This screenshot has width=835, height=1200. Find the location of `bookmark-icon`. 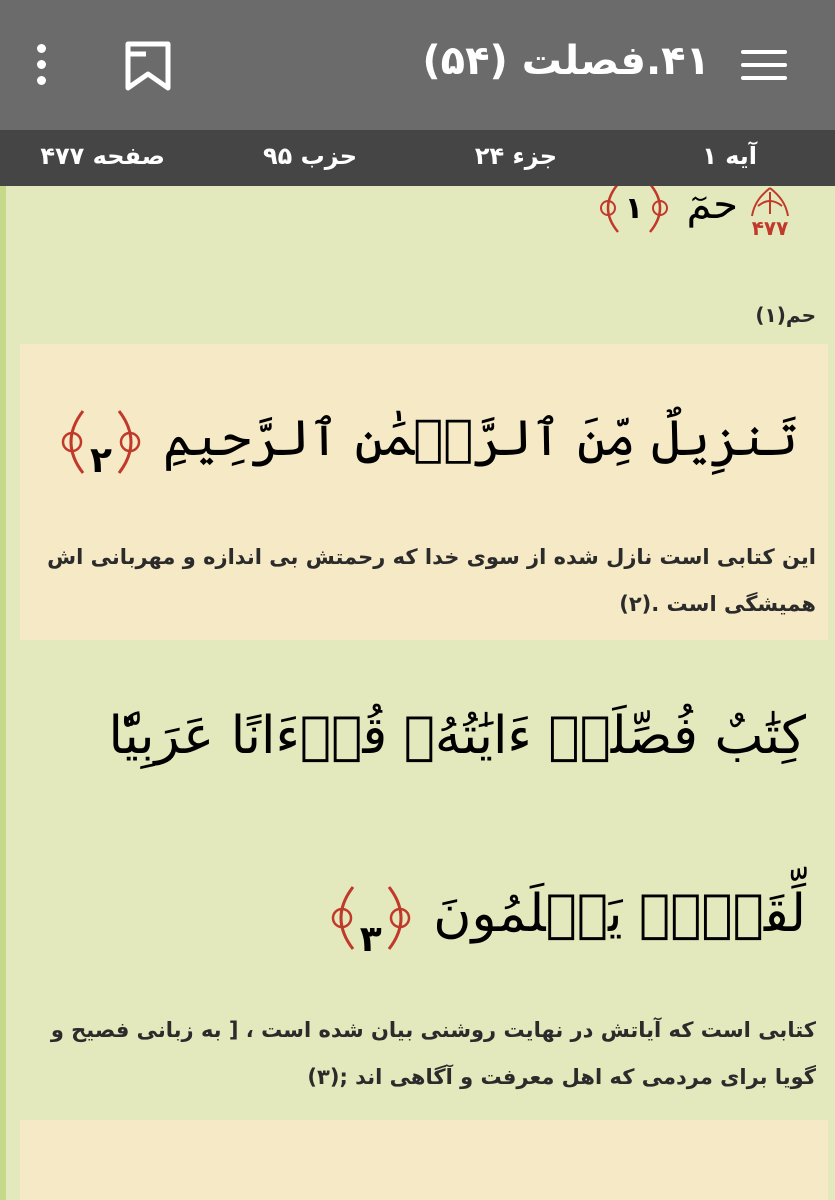

bookmark-icon is located at coordinates (148, 66).